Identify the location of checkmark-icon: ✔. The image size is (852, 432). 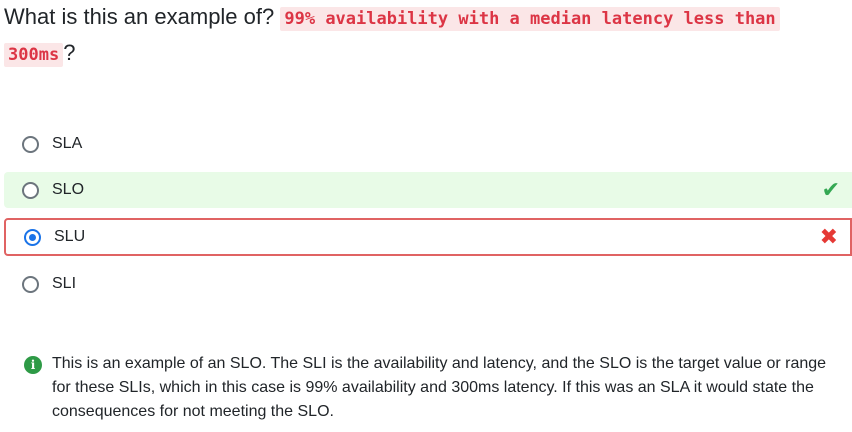
(830, 189).